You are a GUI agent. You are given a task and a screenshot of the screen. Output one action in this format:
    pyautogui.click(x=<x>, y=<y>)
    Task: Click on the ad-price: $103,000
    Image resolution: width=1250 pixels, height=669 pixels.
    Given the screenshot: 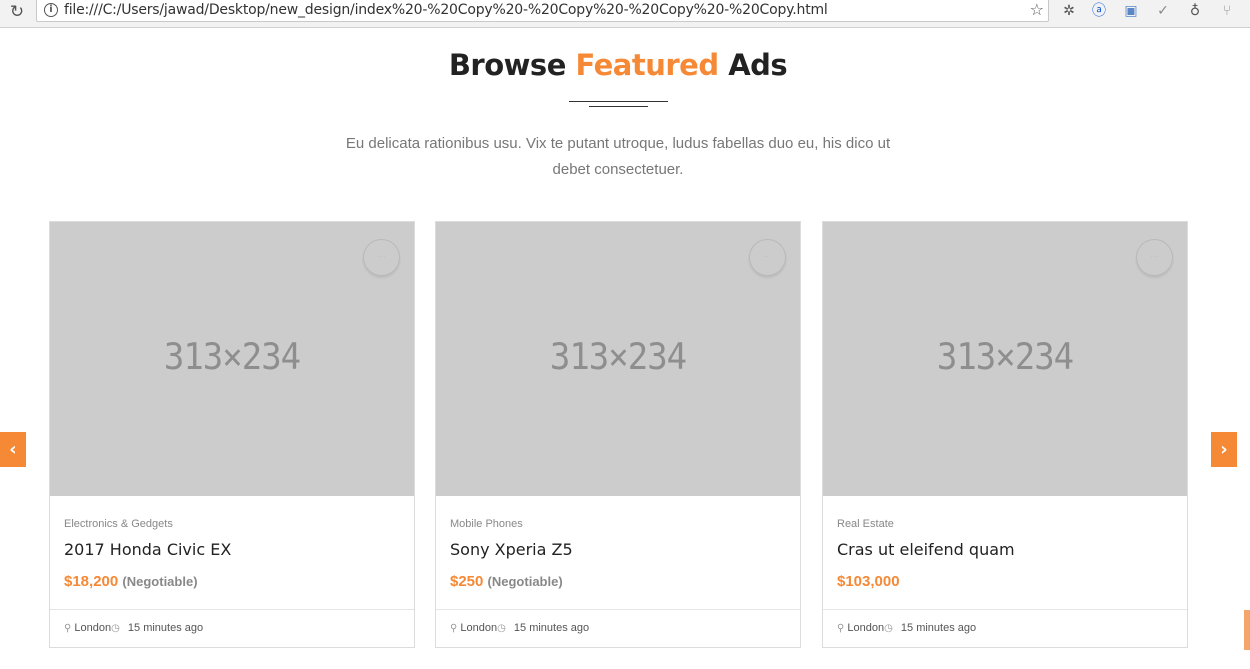 What is the action you would take?
    pyautogui.click(x=868, y=581)
    